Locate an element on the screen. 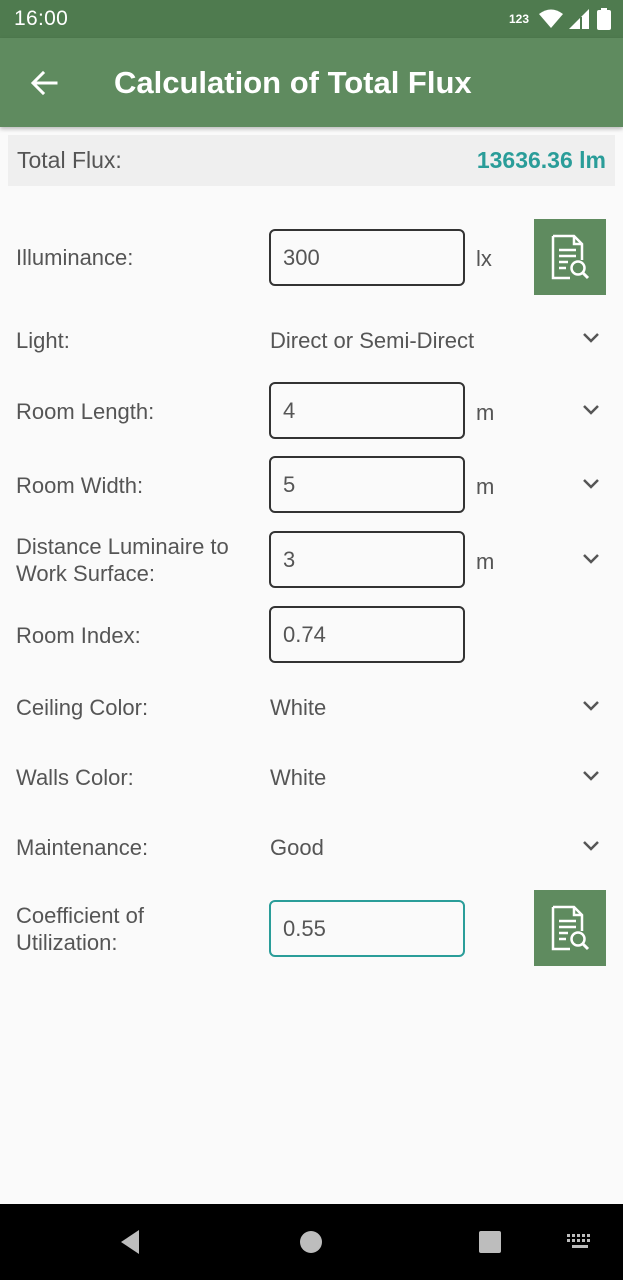 This screenshot has width=623, height=1280. nav-back-button is located at coordinates (130, 1242).